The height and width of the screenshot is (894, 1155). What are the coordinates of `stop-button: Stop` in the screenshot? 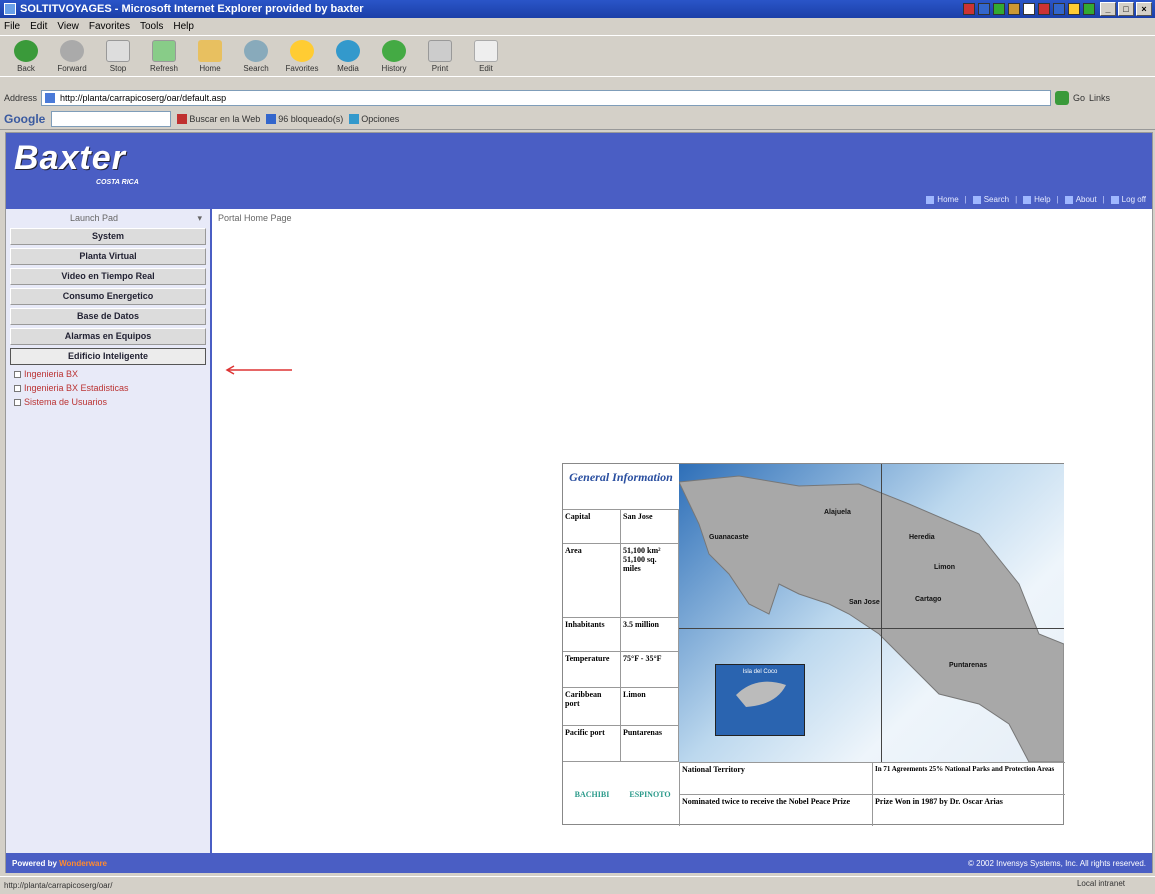 It's located at (118, 56).